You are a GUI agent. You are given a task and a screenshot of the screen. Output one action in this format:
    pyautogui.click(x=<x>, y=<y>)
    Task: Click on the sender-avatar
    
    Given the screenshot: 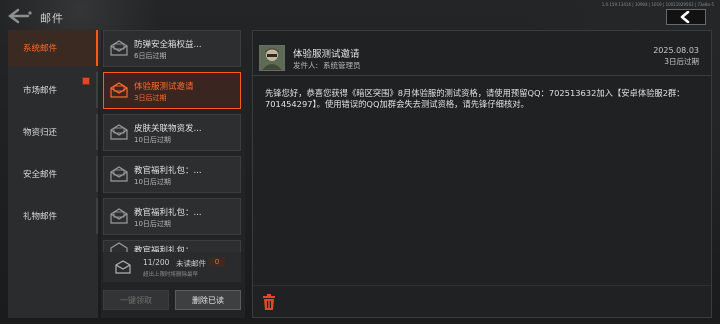 What is the action you would take?
    pyautogui.click(x=272, y=58)
    